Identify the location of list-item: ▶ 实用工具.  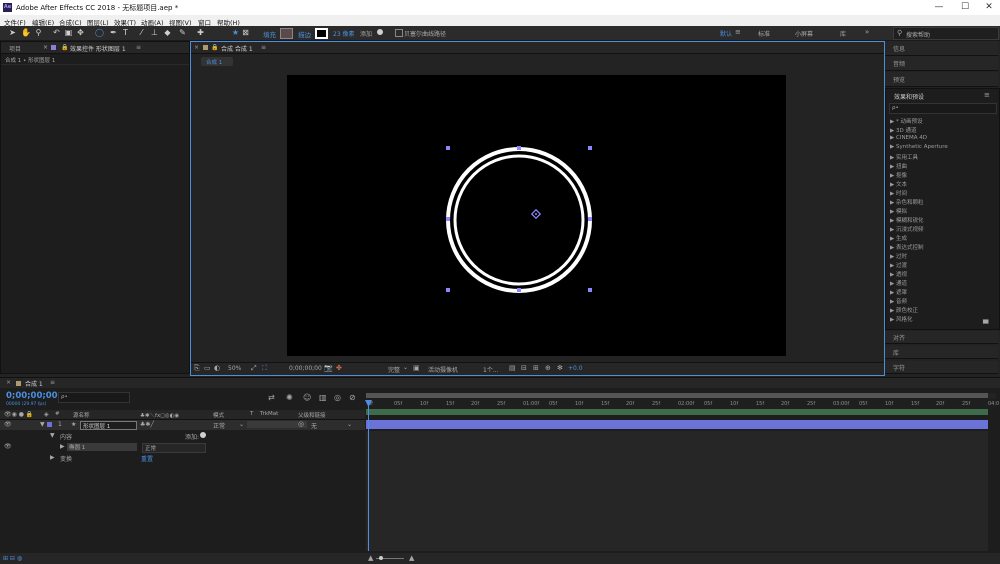
(904, 157).